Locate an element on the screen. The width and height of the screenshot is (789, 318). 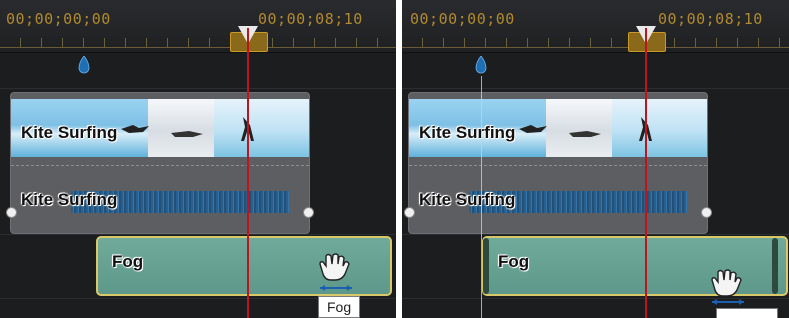
clip-trim-handle-right is located at coordinates (775, 266).